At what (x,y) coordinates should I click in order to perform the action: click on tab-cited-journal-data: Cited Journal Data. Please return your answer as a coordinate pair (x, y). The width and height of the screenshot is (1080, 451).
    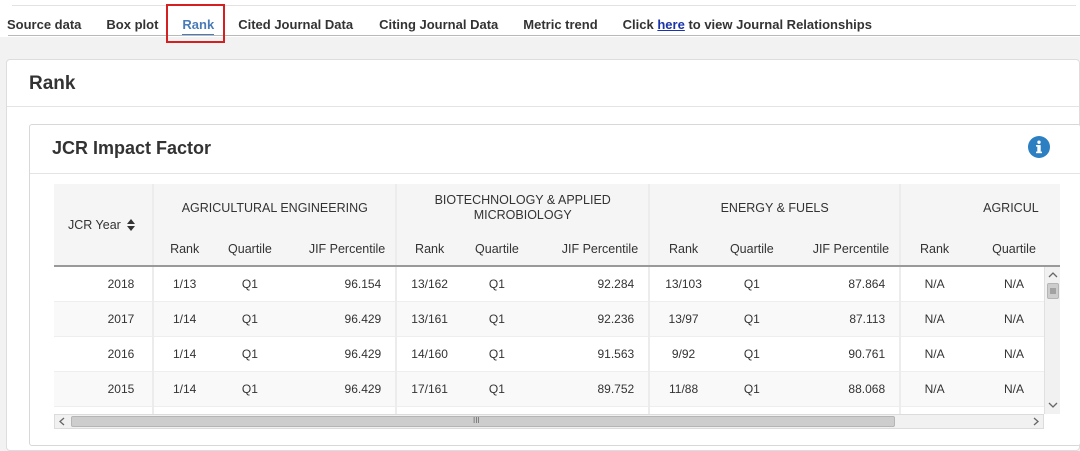
    Looking at the image, I should click on (295, 24).